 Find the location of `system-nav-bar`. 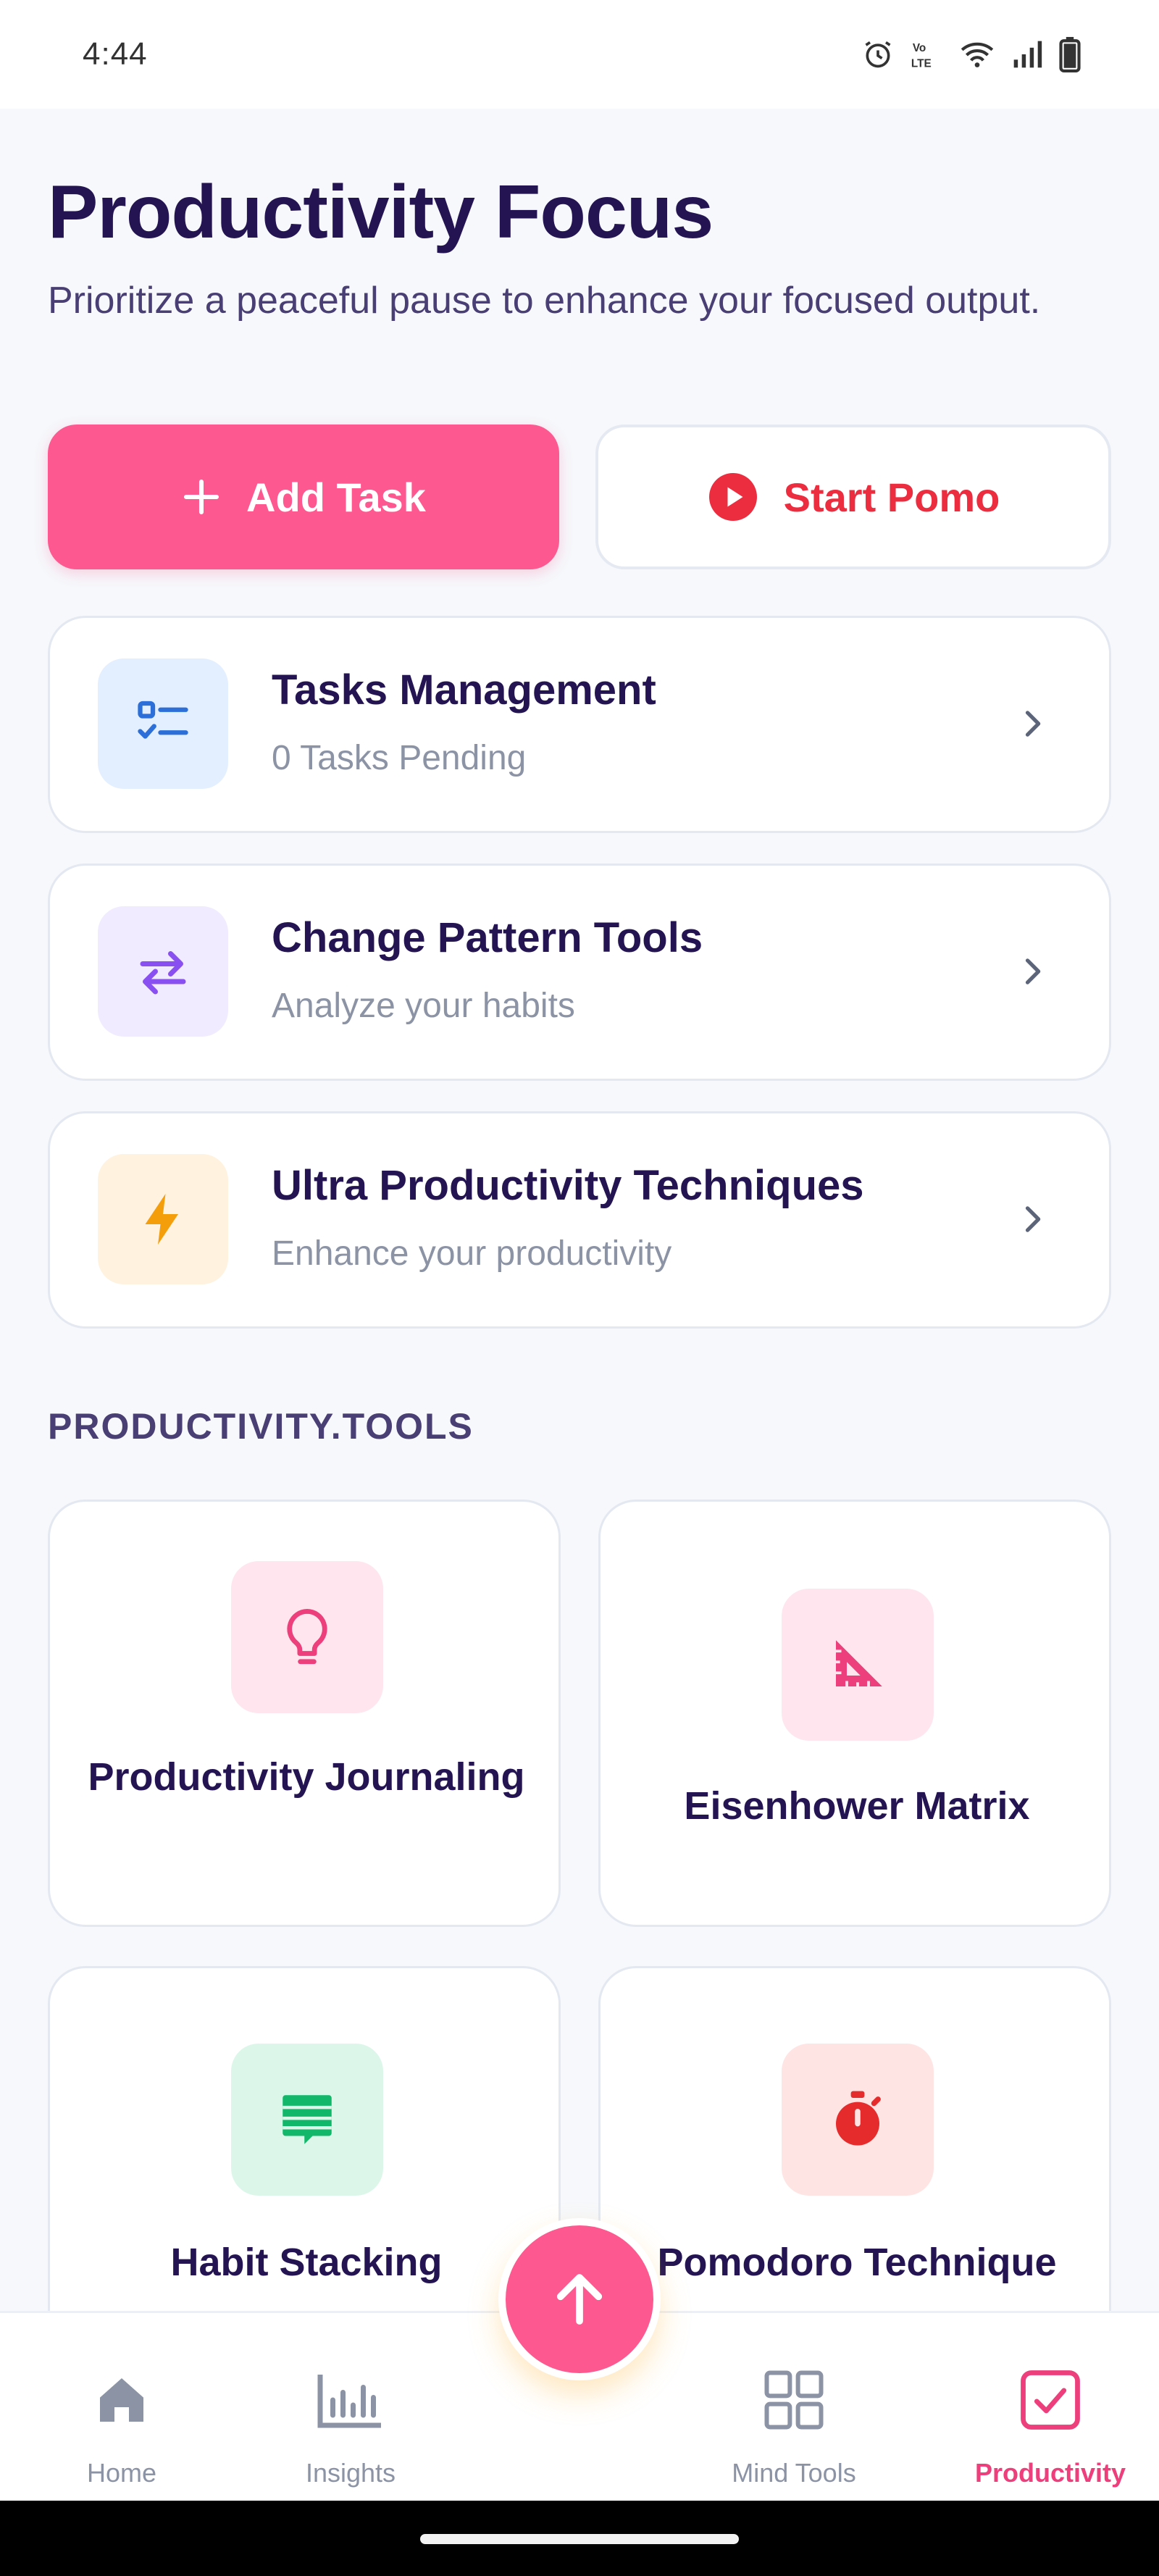

system-nav-bar is located at coordinates (579, 2538).